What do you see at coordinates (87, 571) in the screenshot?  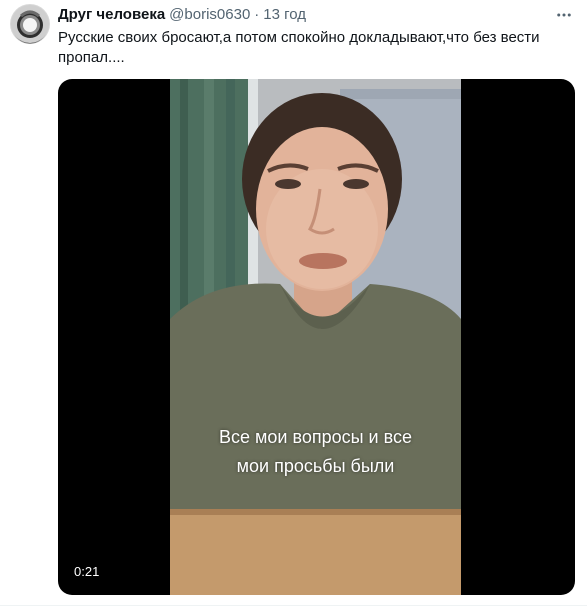 I see `video-duration-badge: 0:21` at bounding box center [87, 571].